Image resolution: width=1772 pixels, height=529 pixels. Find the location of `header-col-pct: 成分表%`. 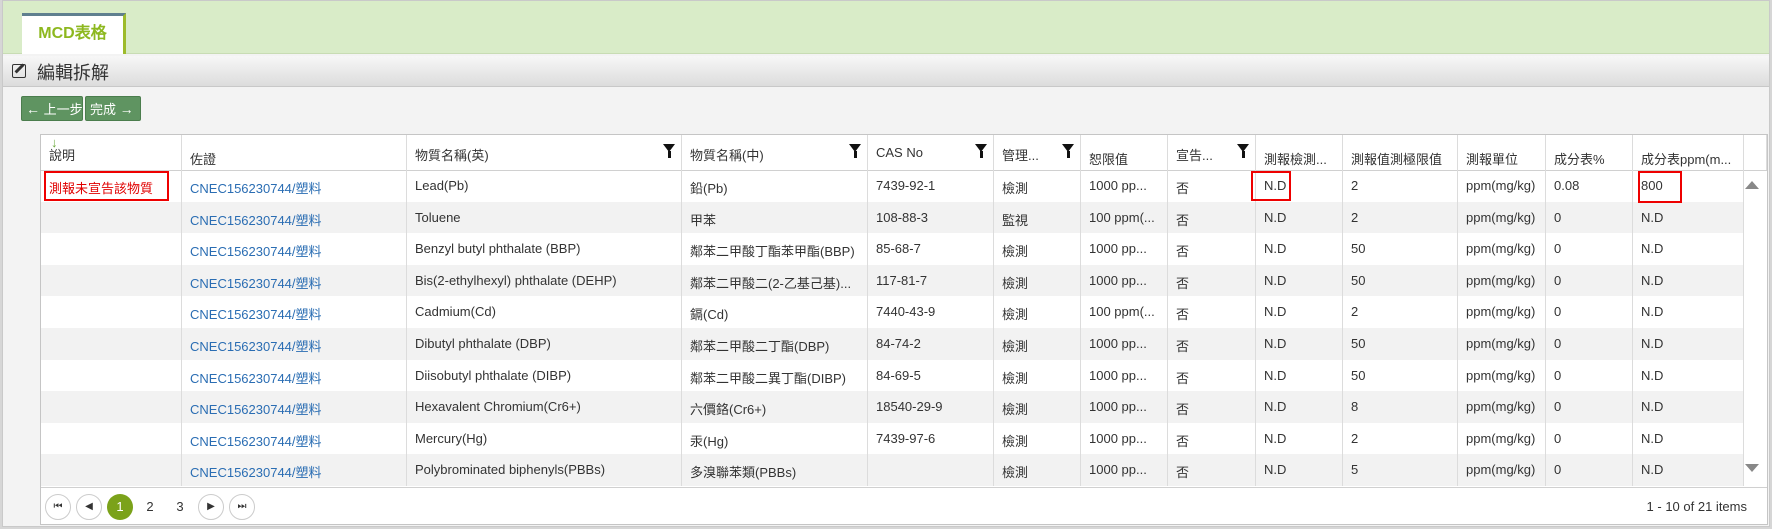

header-col-pct: 成分表% is located at coordinates (1589, 152).